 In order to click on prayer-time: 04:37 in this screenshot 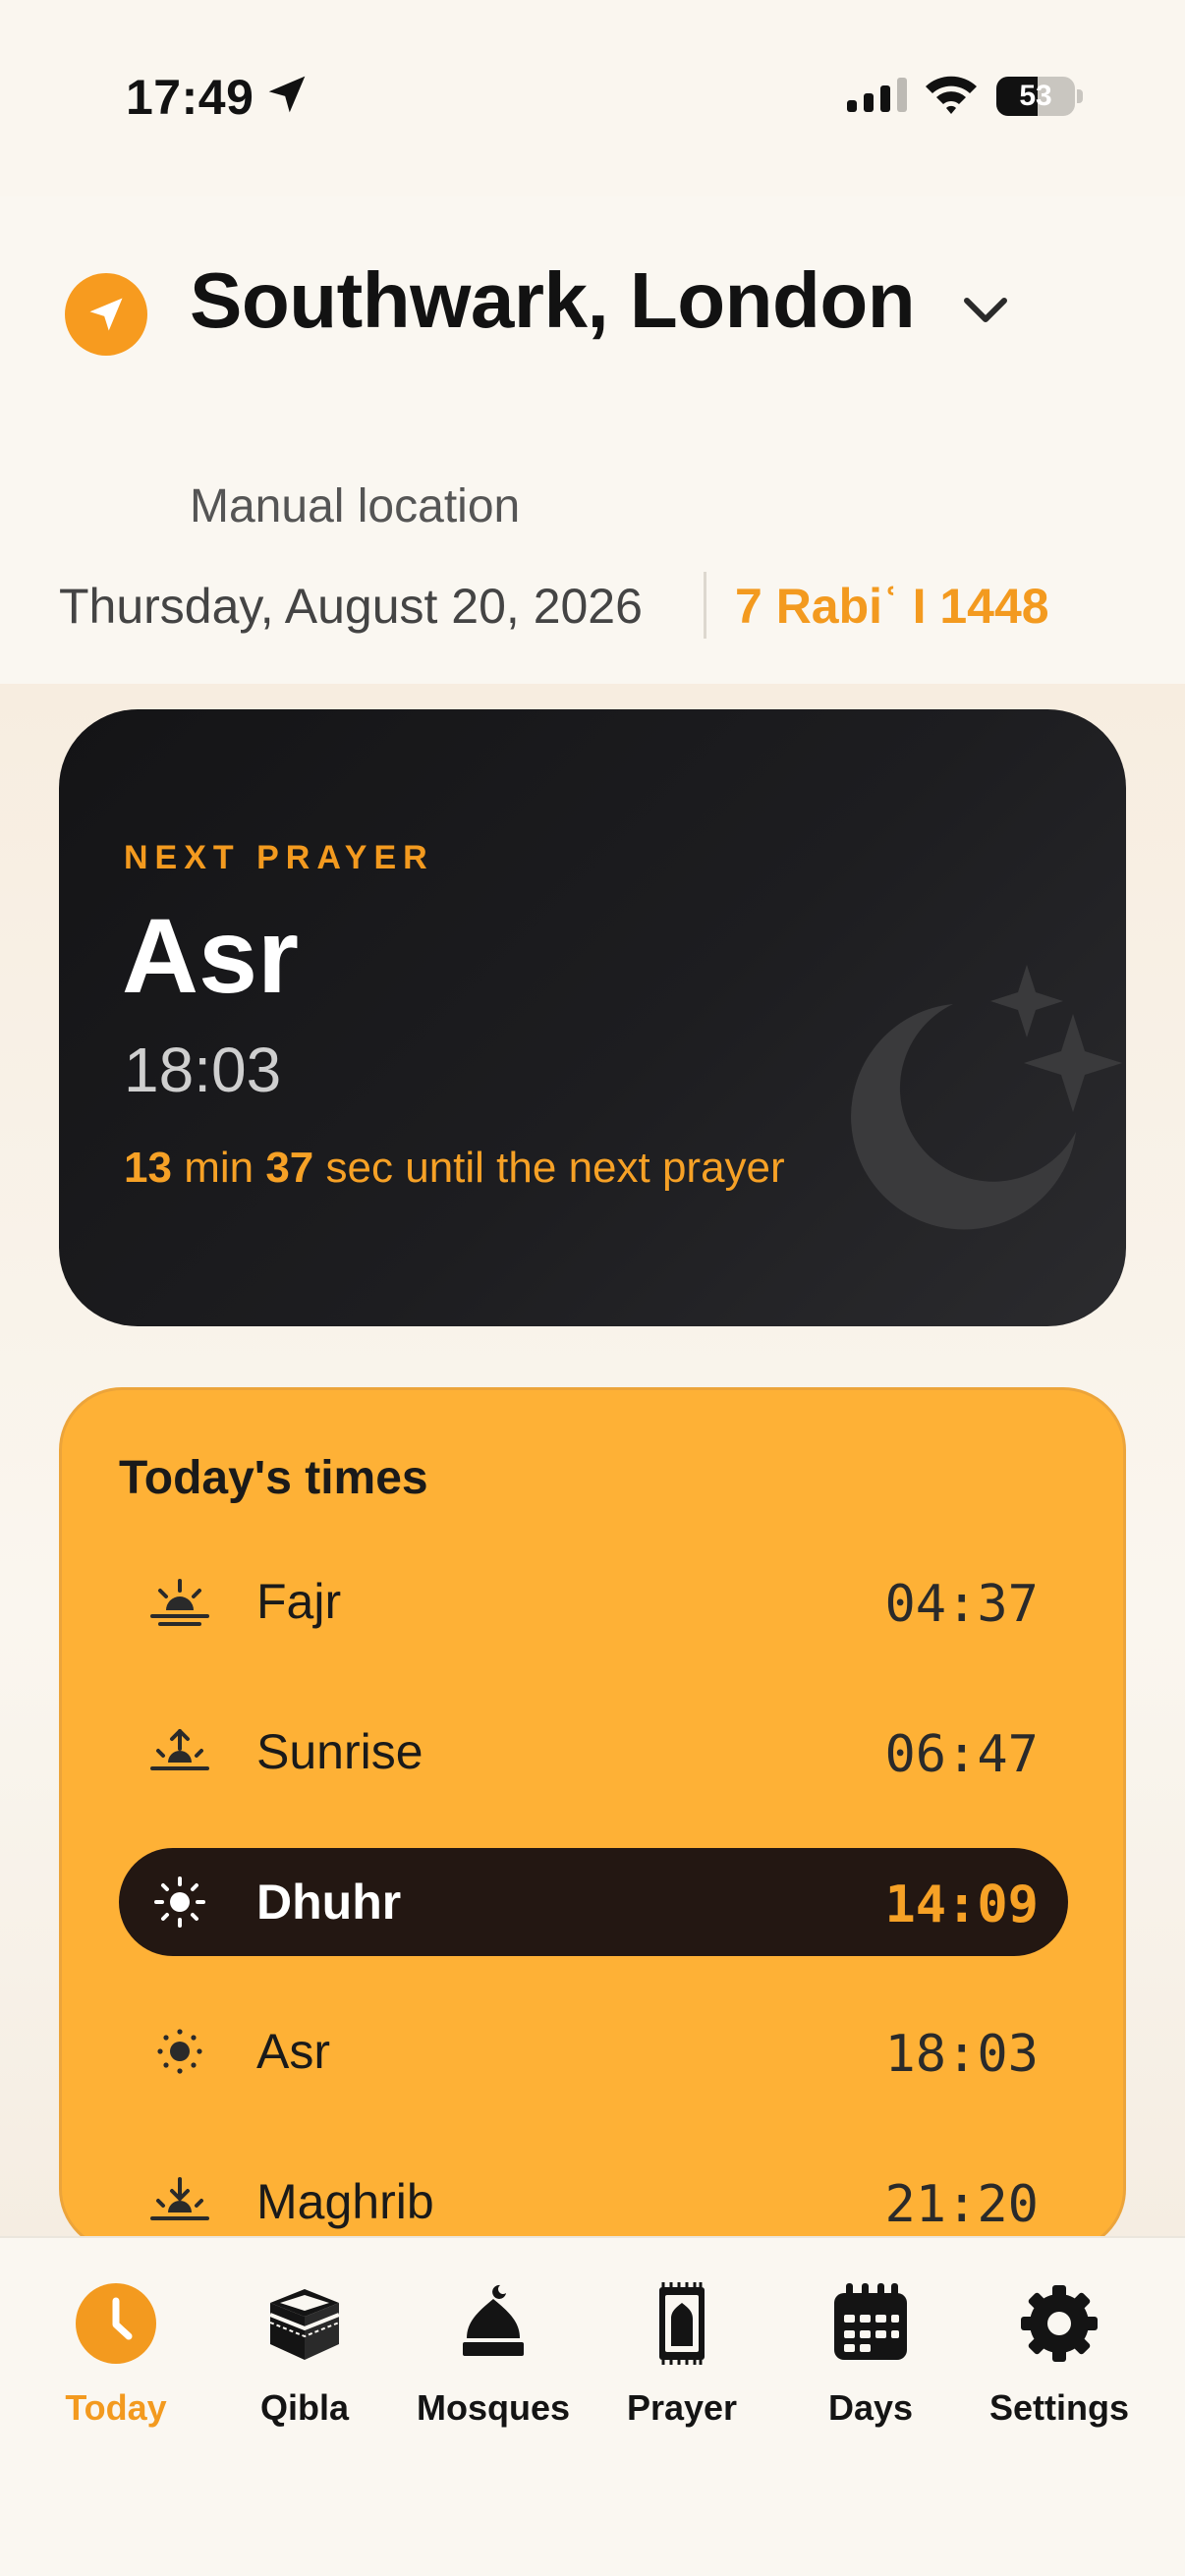, I will do `click(962, 1604)`.